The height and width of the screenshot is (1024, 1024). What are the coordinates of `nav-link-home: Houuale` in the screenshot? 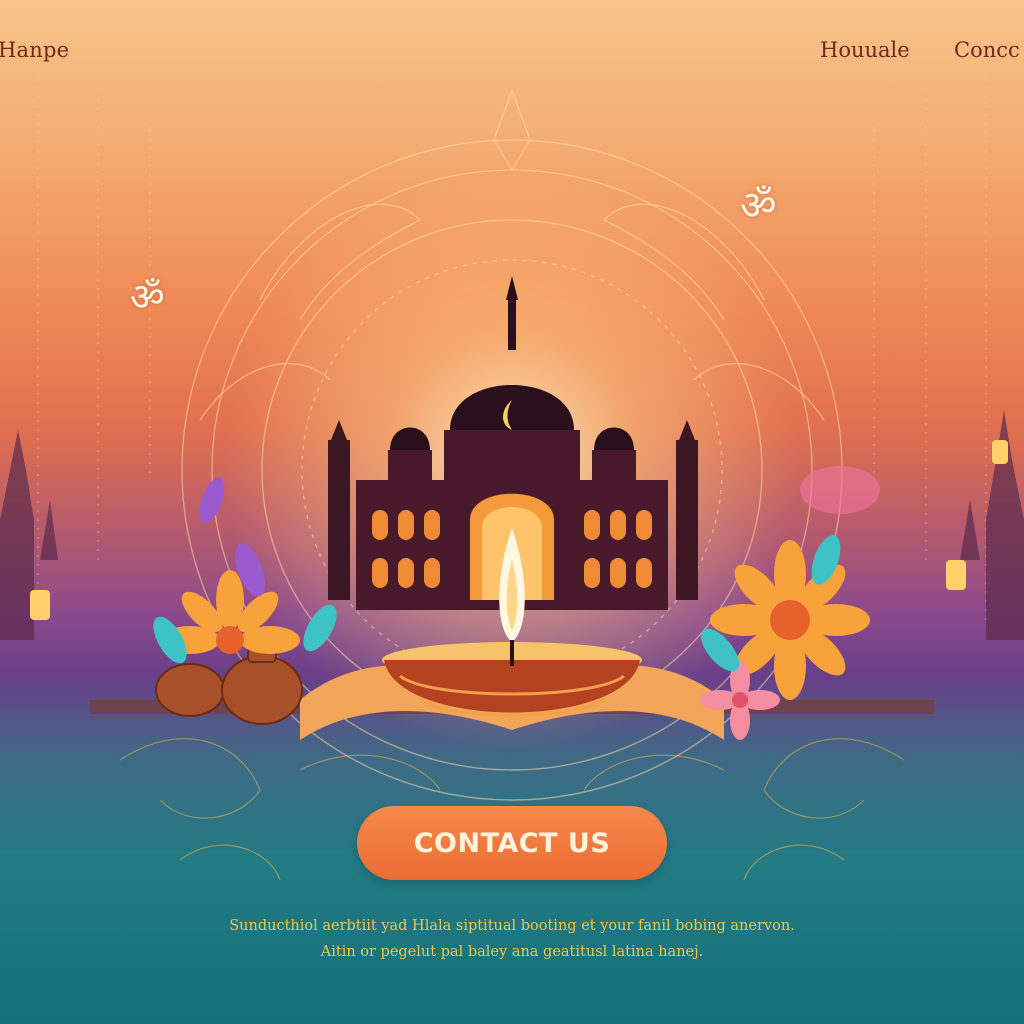 It's located at (865, 50).